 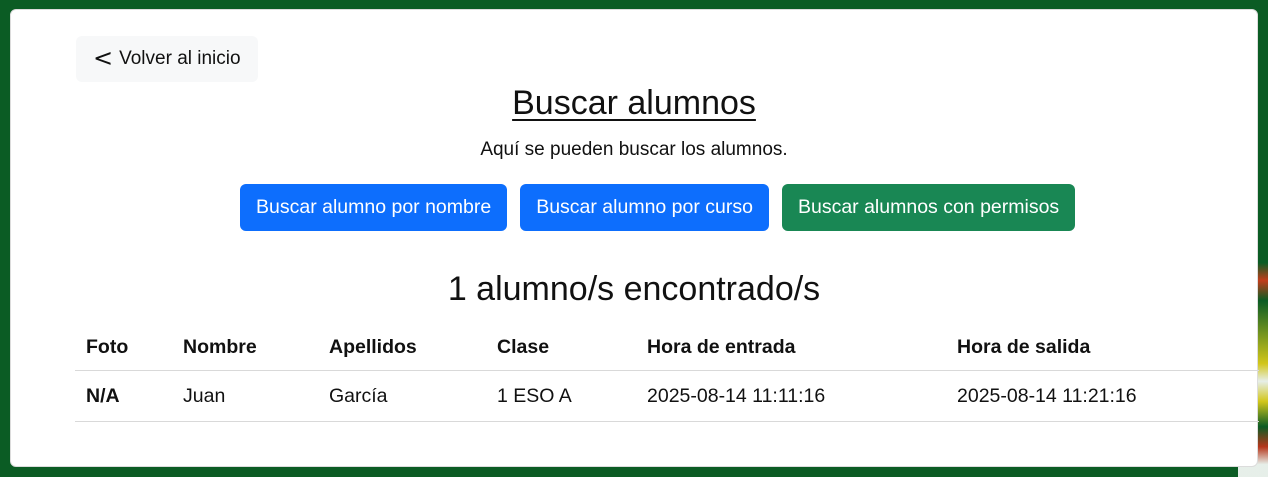 What do you see at coordinates (634, 103) in the screenshot?
I see `page-title: Buscar alumnos` at bounding box center [634, 103].